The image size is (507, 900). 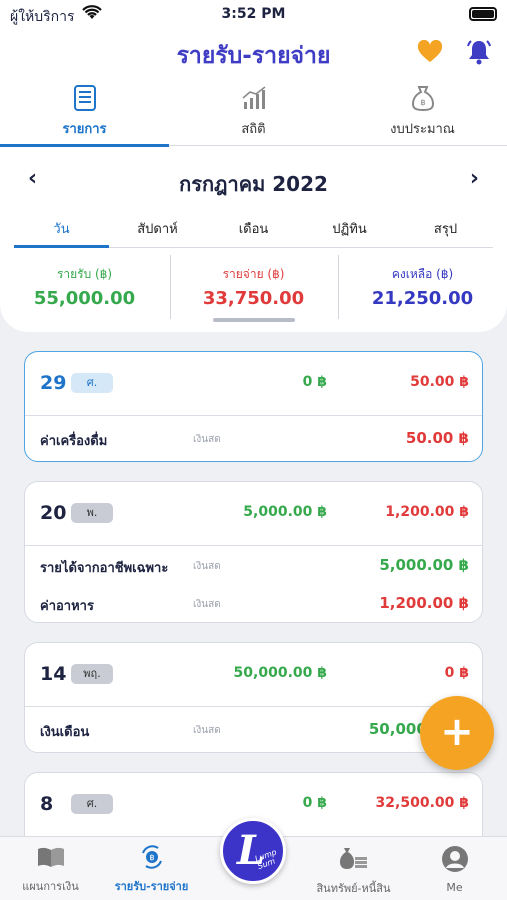 I want to click on heart-icon, so click(x=430, y=53).